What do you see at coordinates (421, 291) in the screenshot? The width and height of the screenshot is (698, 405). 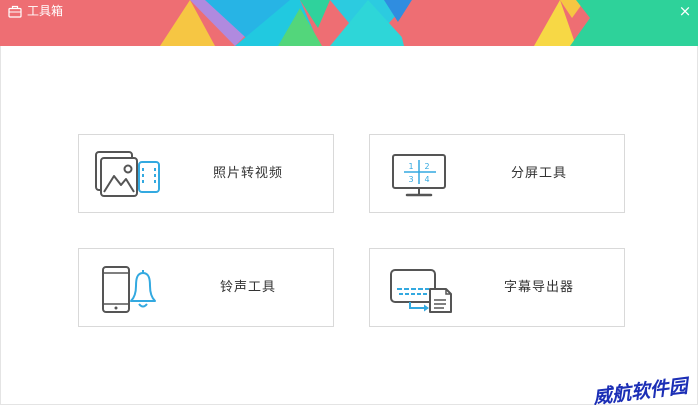 I see `subtitle-export-icon` at bounding box center [421, 291].